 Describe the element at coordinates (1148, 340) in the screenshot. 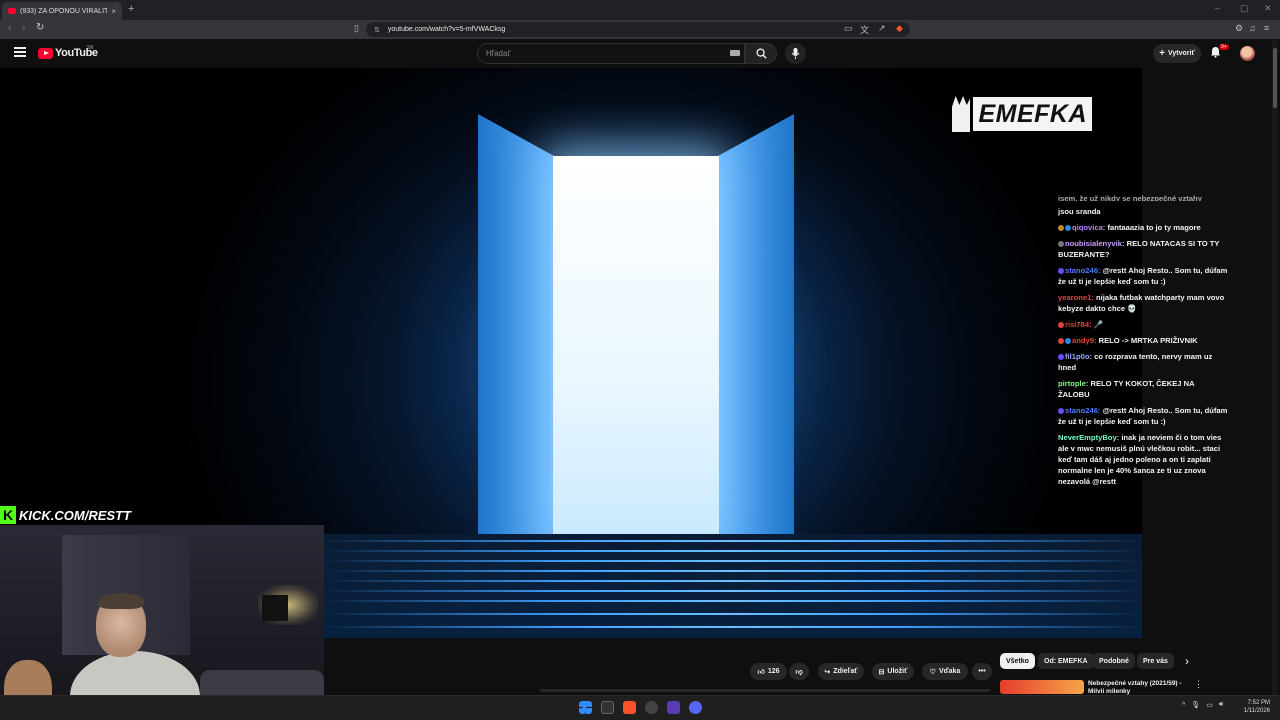

I see `chat-text: RELO -> MRTKA PRIŽIVNIK` at that location.